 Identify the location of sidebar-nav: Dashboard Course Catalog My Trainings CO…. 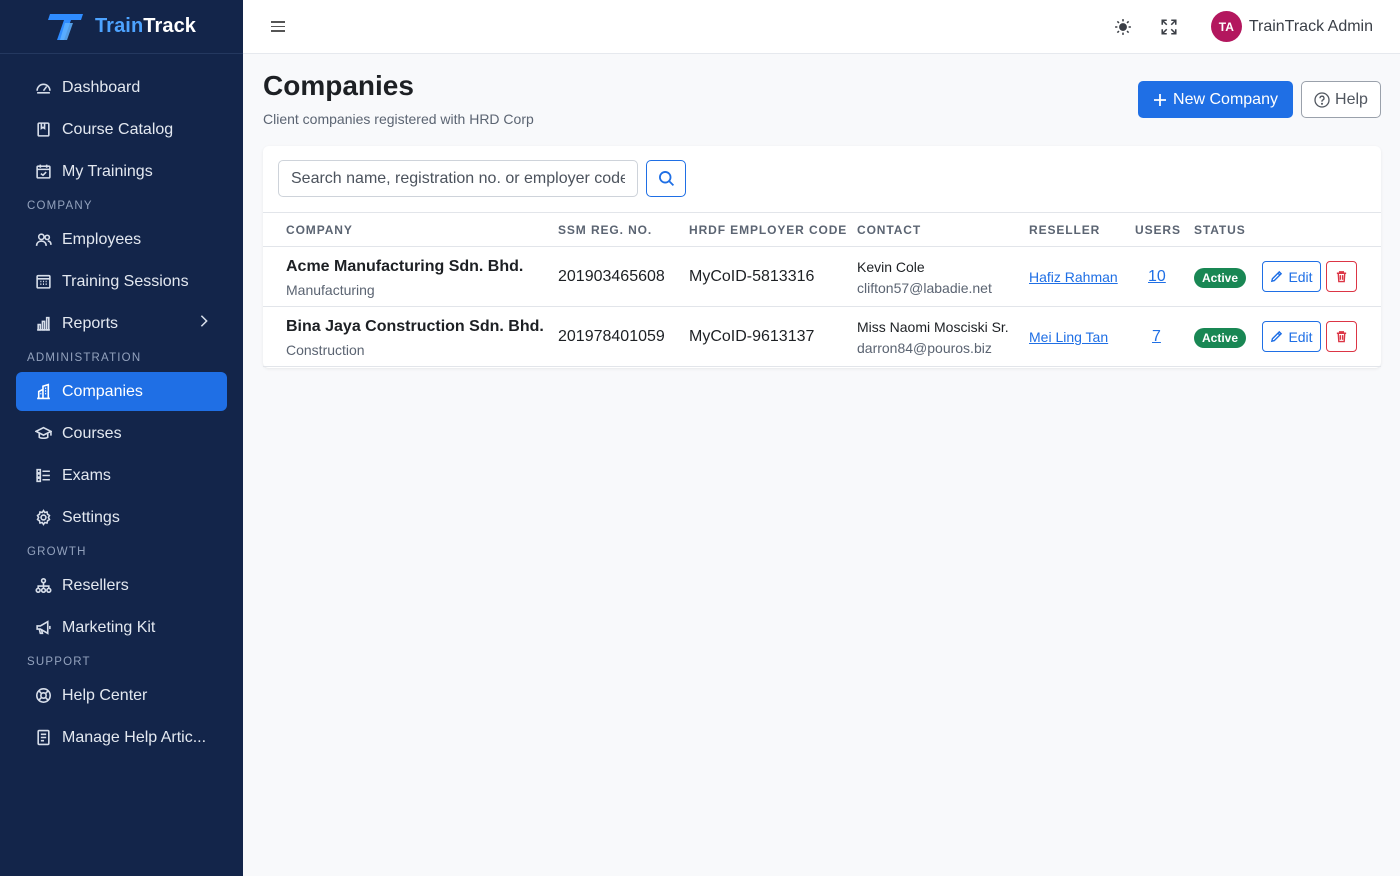
(121, 405).